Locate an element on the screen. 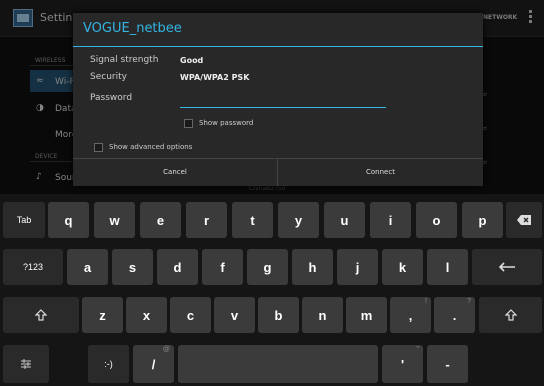 Image resolution: width=544 pixels, height=386 pixels. key-tab: Tab is located at coordinates (24, 220).